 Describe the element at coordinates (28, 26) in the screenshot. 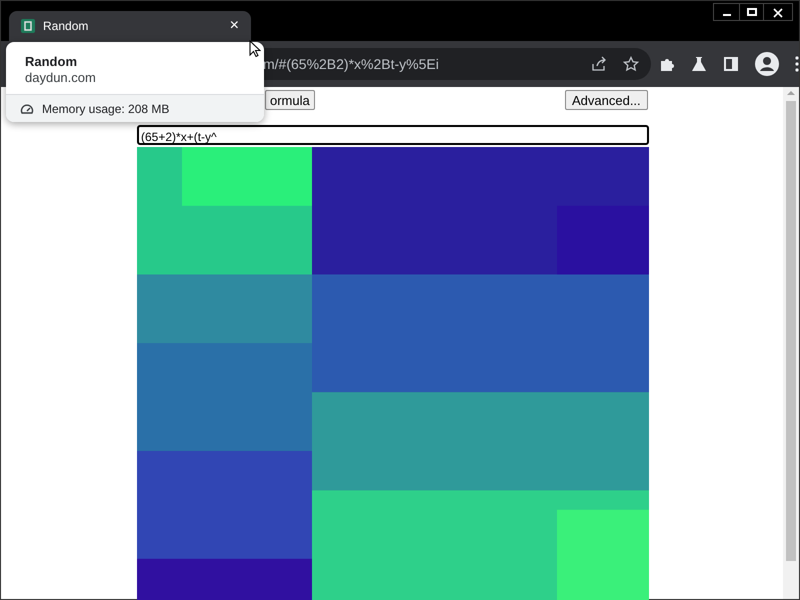

I see `app-logo-icon` at that location.